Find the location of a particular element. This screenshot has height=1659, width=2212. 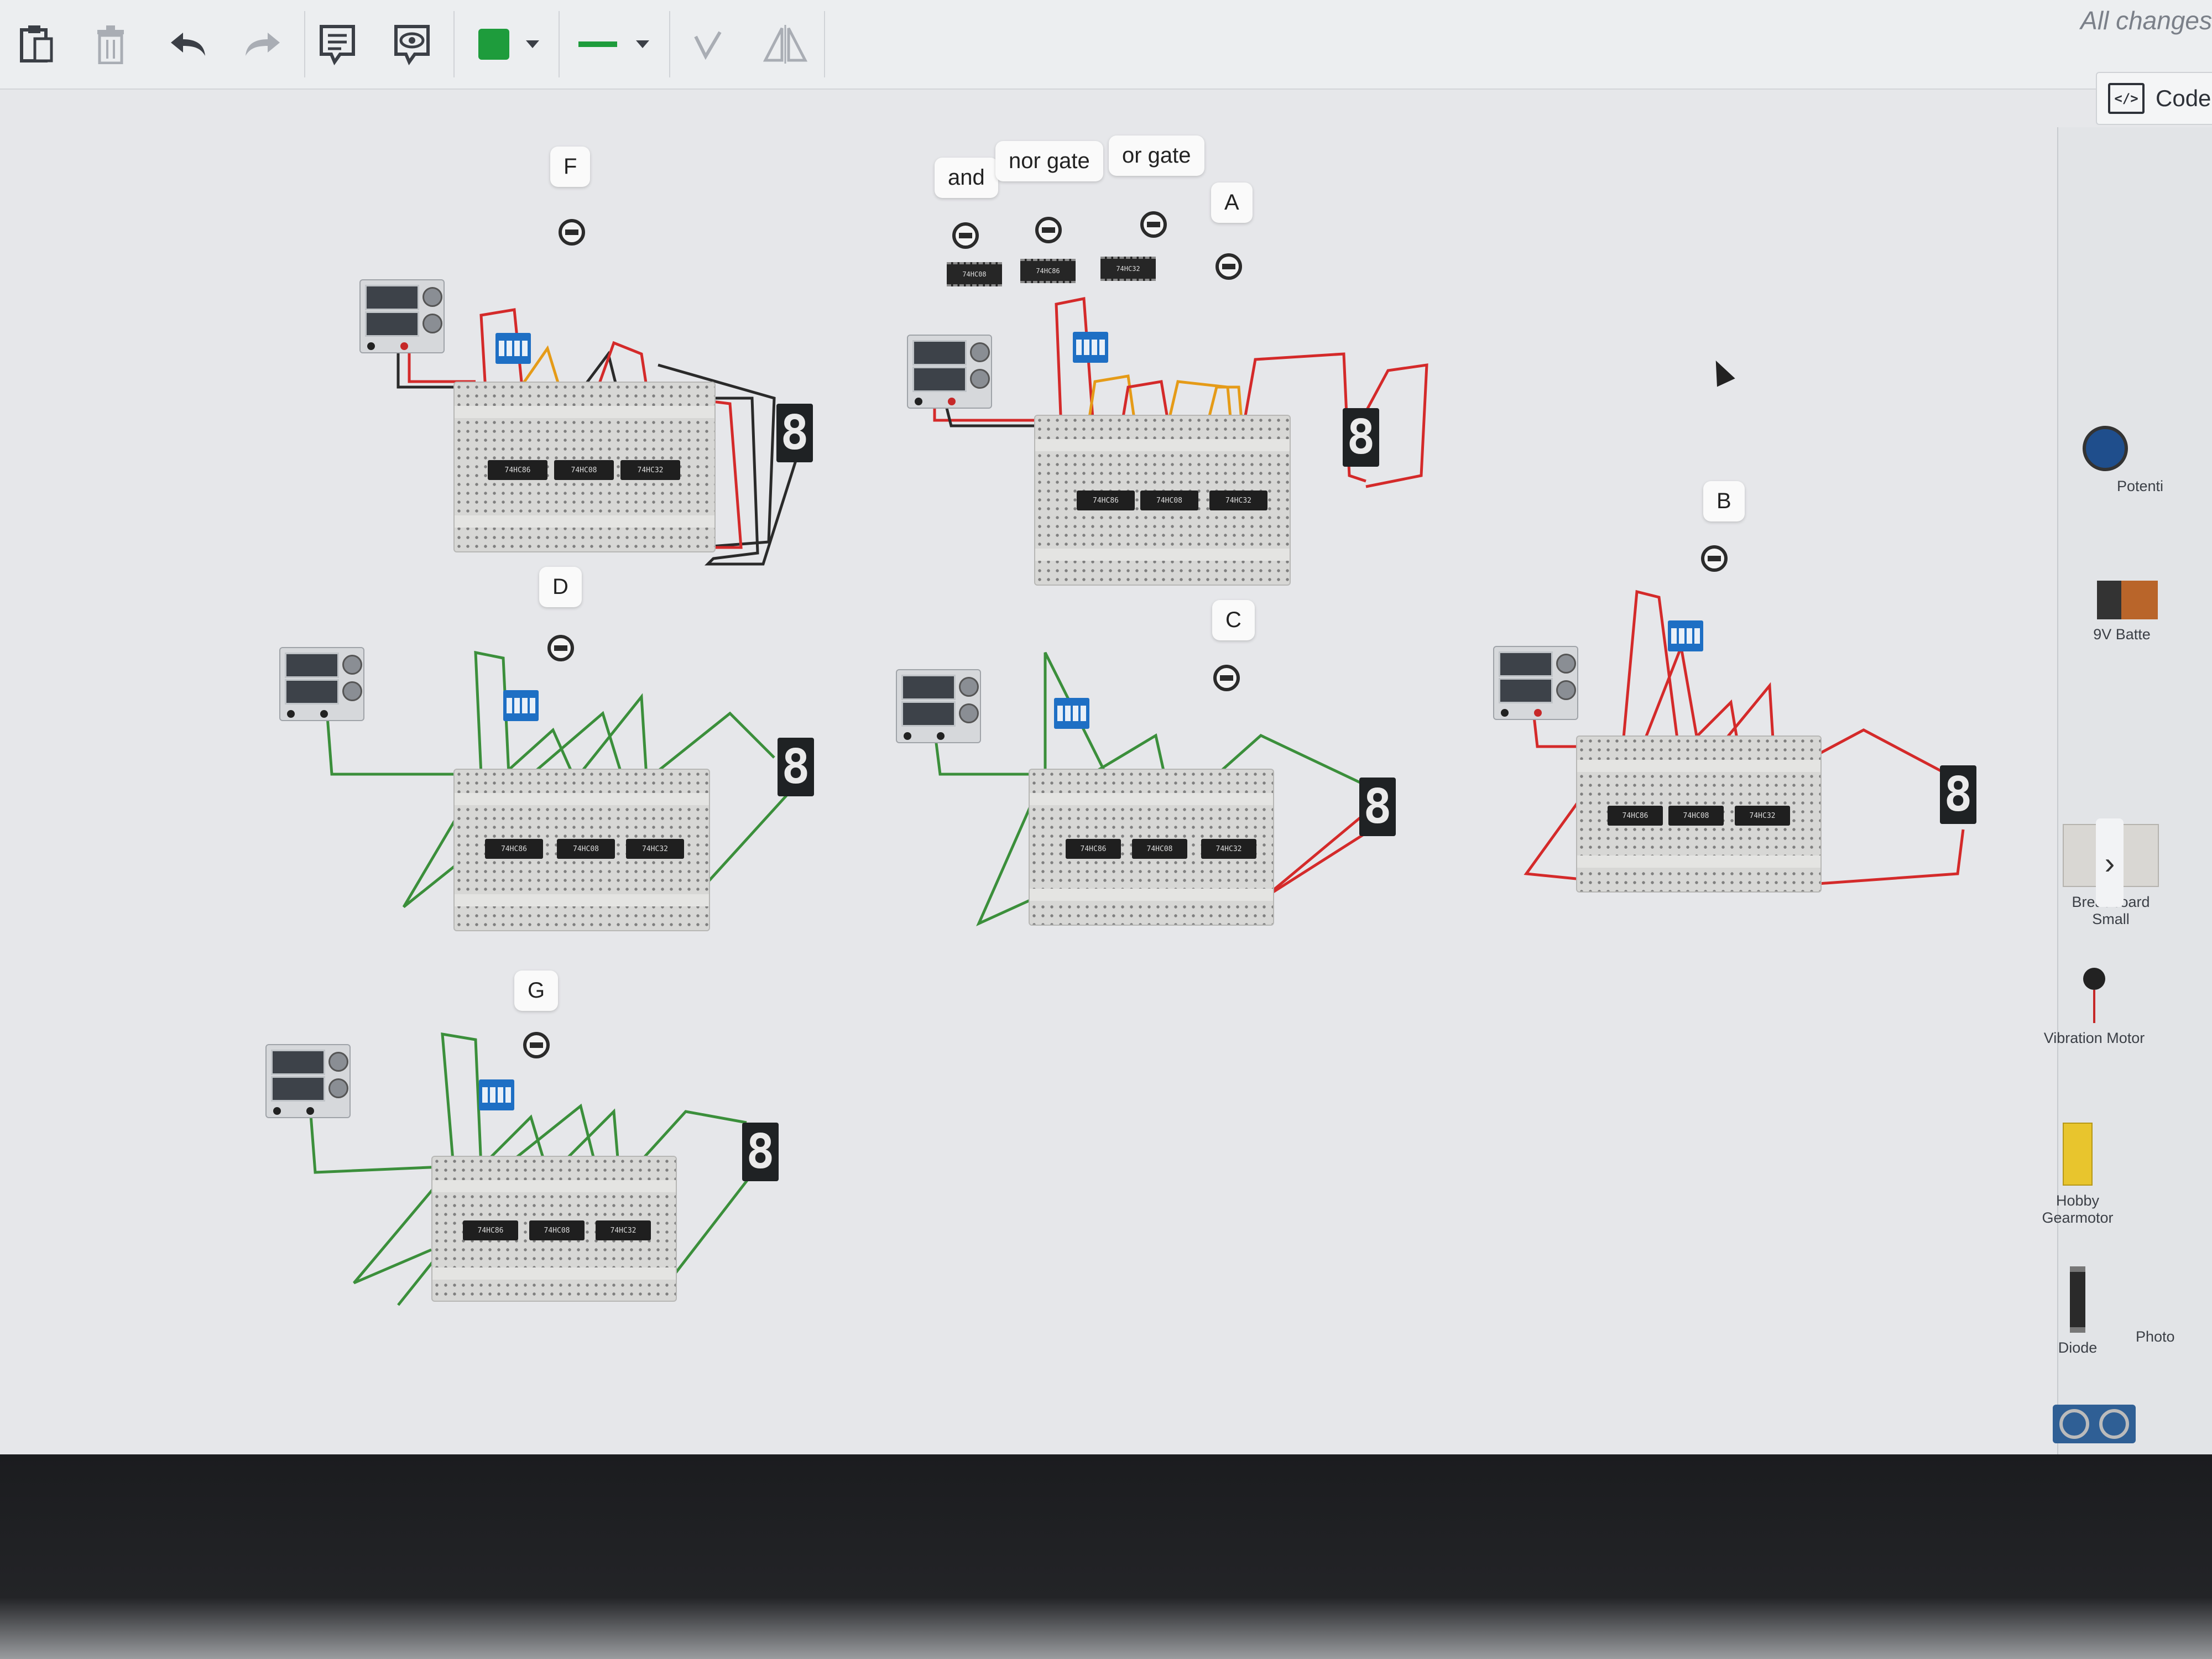

label-A: A is located at coordinates (1232, 203).